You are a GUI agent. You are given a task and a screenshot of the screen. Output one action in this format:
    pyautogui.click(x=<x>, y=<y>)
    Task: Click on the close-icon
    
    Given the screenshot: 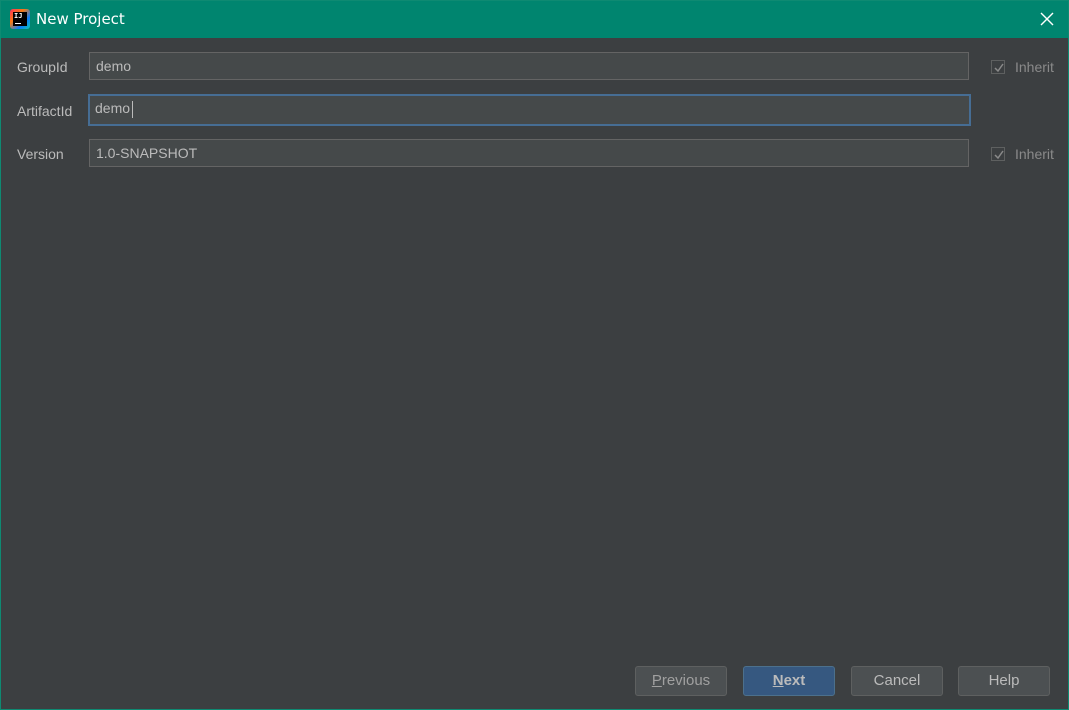 What is the action you would take?
    pyautogui.click(x=1047, y=19)
    